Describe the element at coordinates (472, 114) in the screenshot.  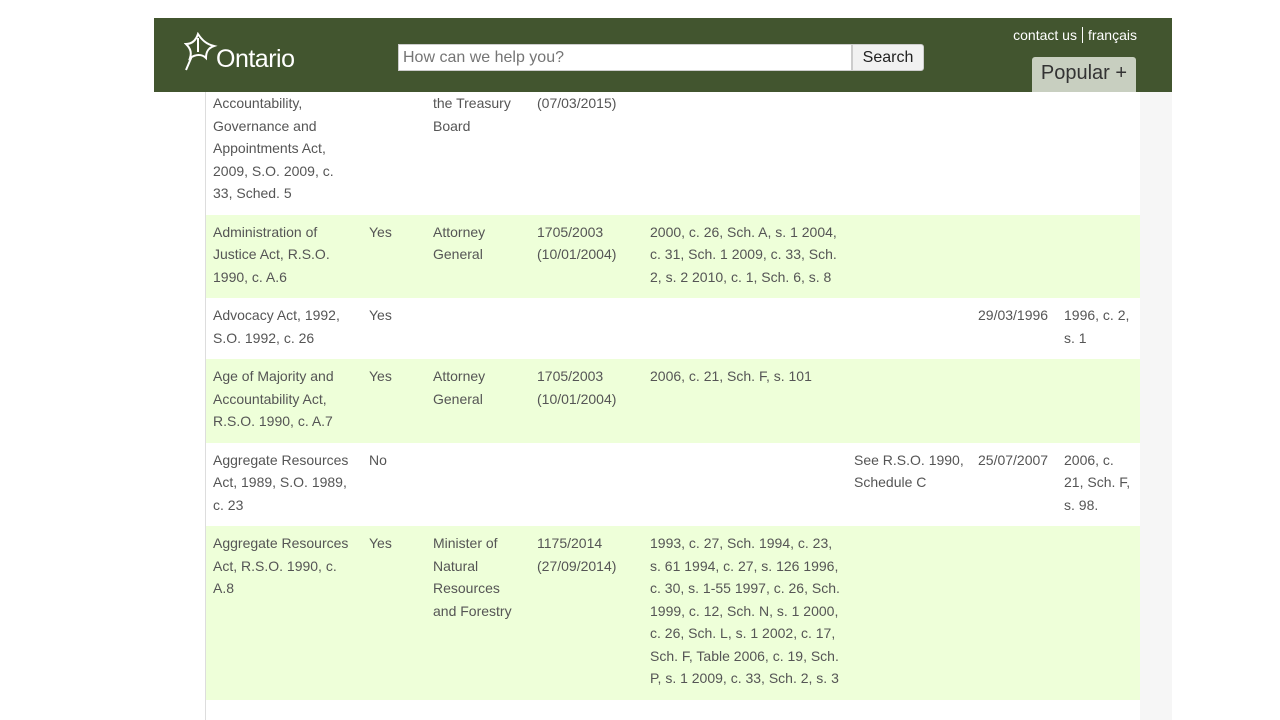
I see `table-cell: the Treasury Board` at that location.